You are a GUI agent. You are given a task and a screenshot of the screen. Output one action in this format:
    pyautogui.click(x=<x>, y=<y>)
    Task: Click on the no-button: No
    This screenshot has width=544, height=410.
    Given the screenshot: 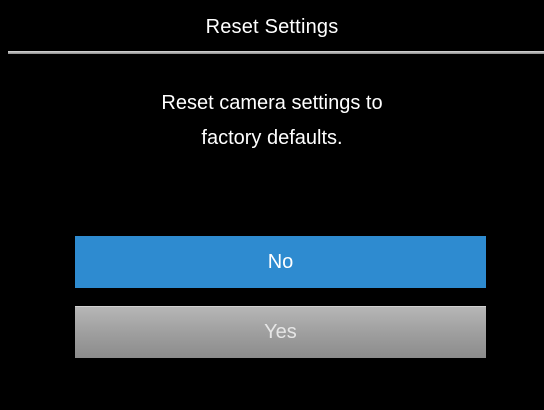 What is the action you would take?
    pyautogui.click(x=280, y=262)
    